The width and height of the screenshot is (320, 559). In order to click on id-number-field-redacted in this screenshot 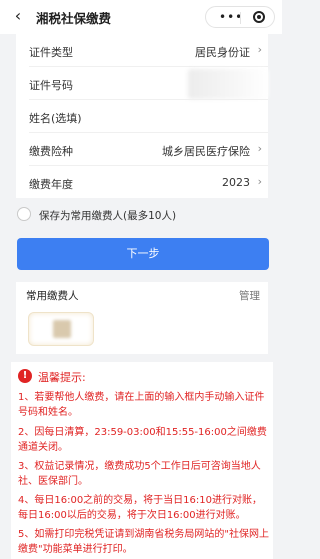, I will do `click(228, 84)`.